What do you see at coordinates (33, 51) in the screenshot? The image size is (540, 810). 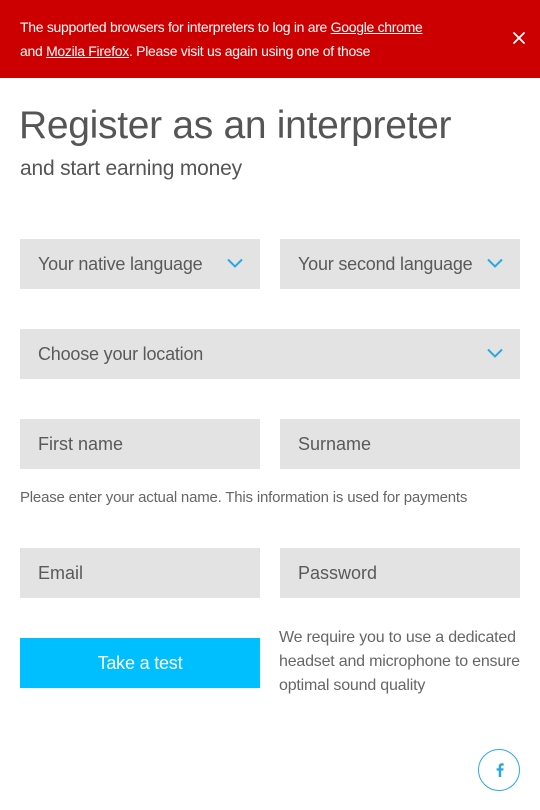 I see `banner-and-text: and` at bounding box center [33, 51].